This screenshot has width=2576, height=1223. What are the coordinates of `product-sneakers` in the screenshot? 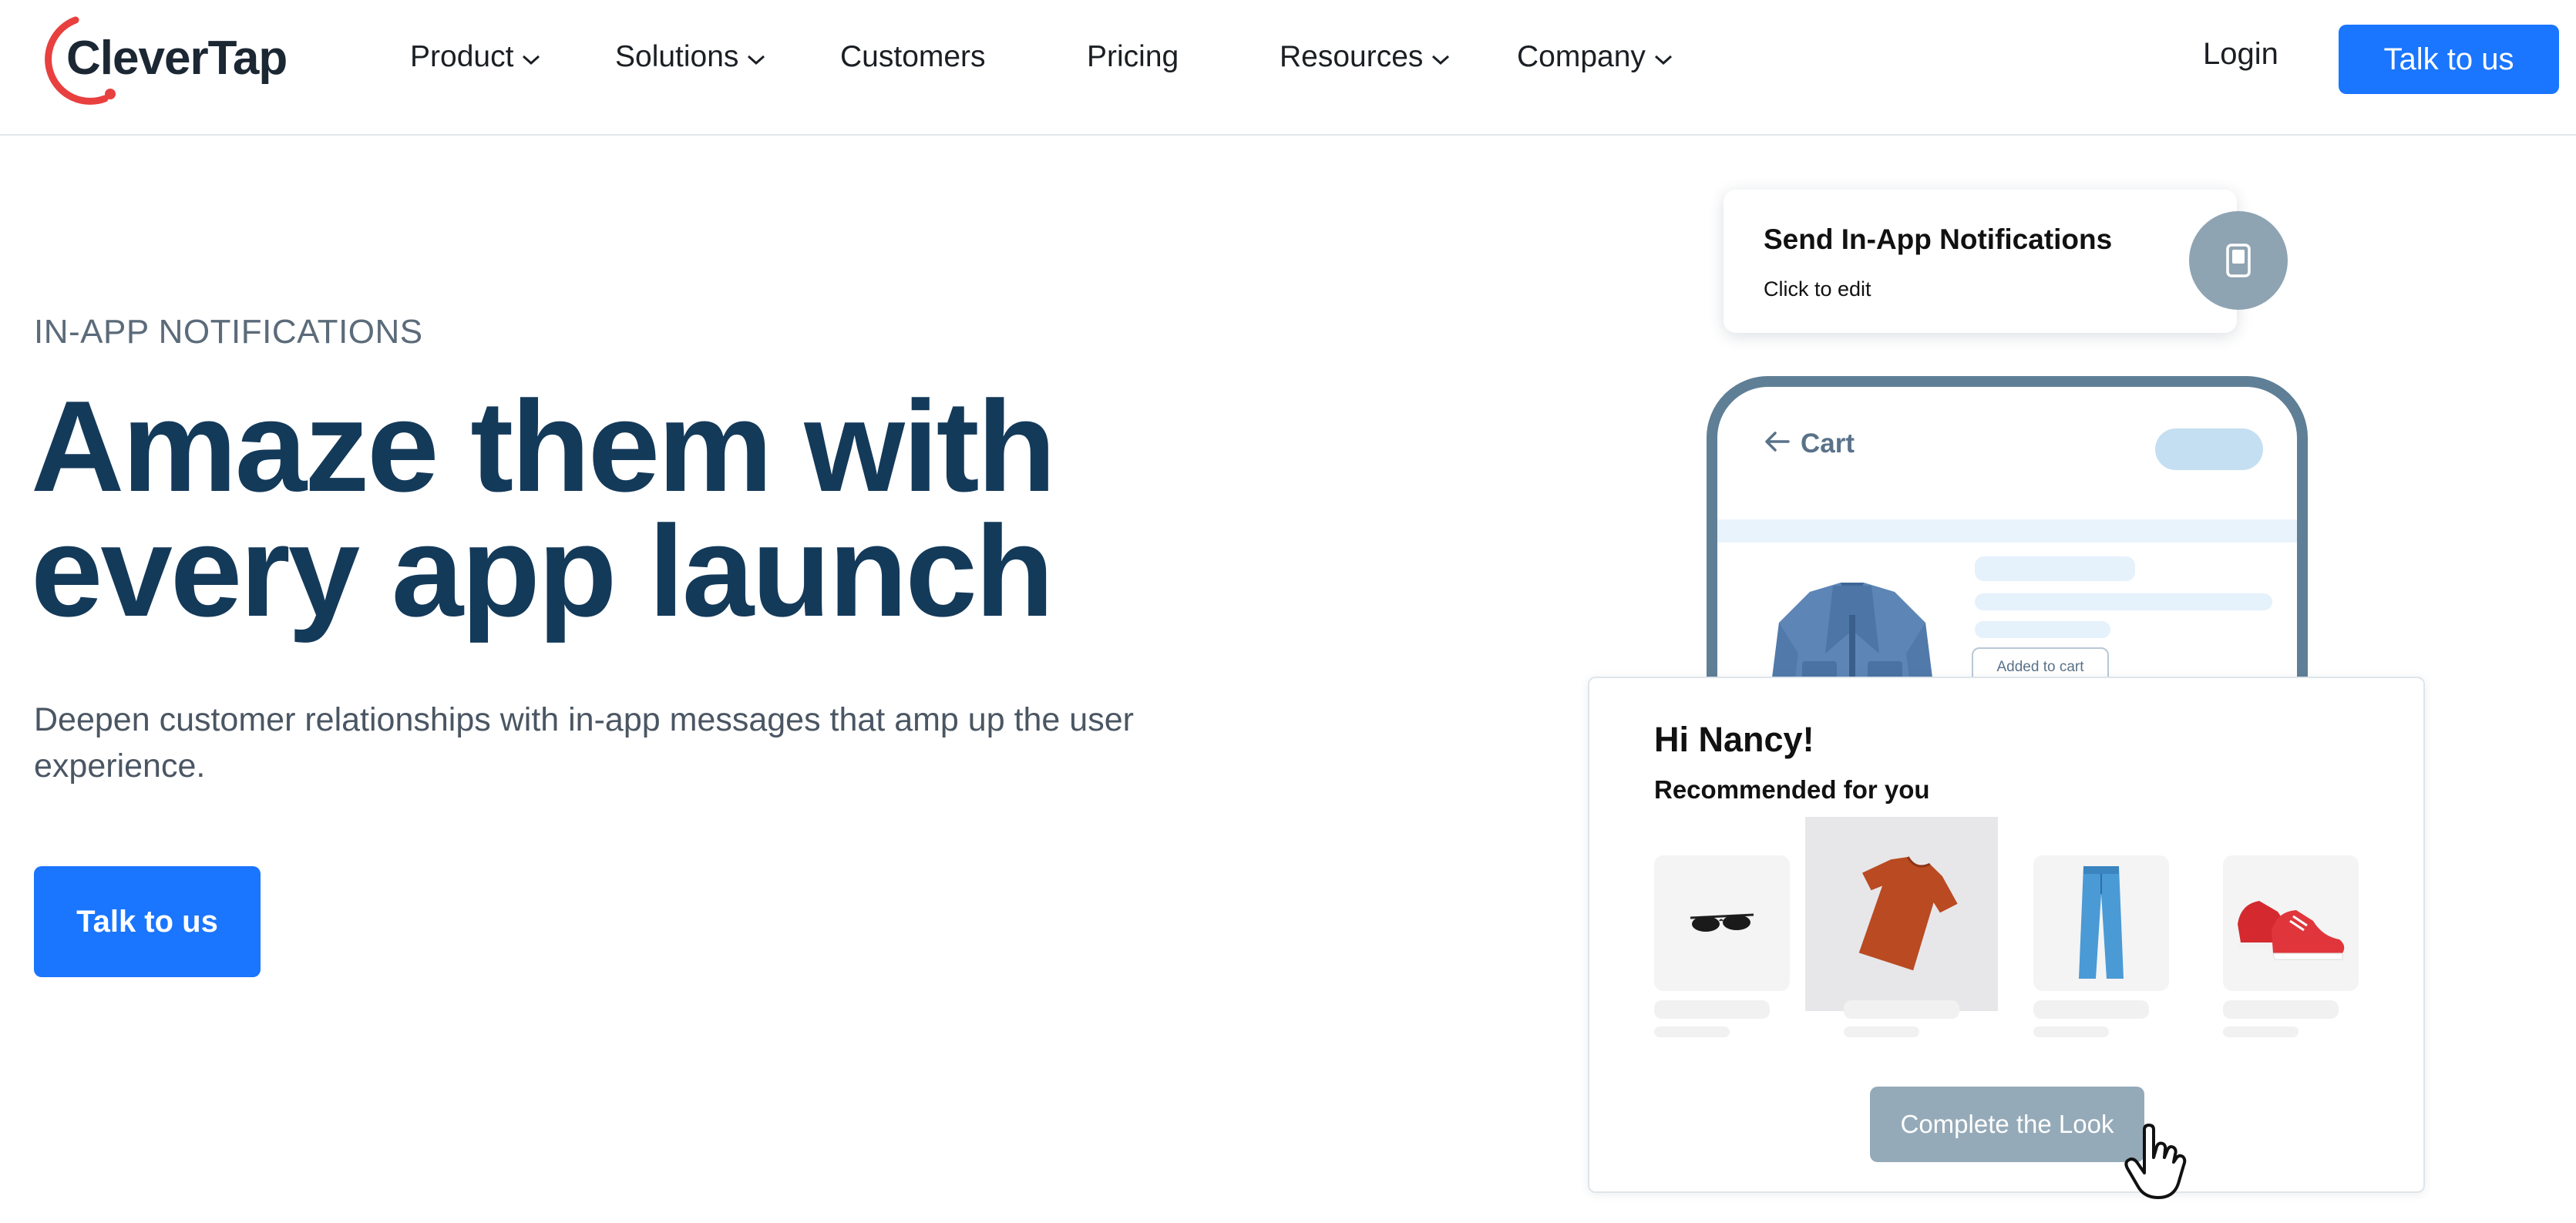 It's located at (2291, 923).